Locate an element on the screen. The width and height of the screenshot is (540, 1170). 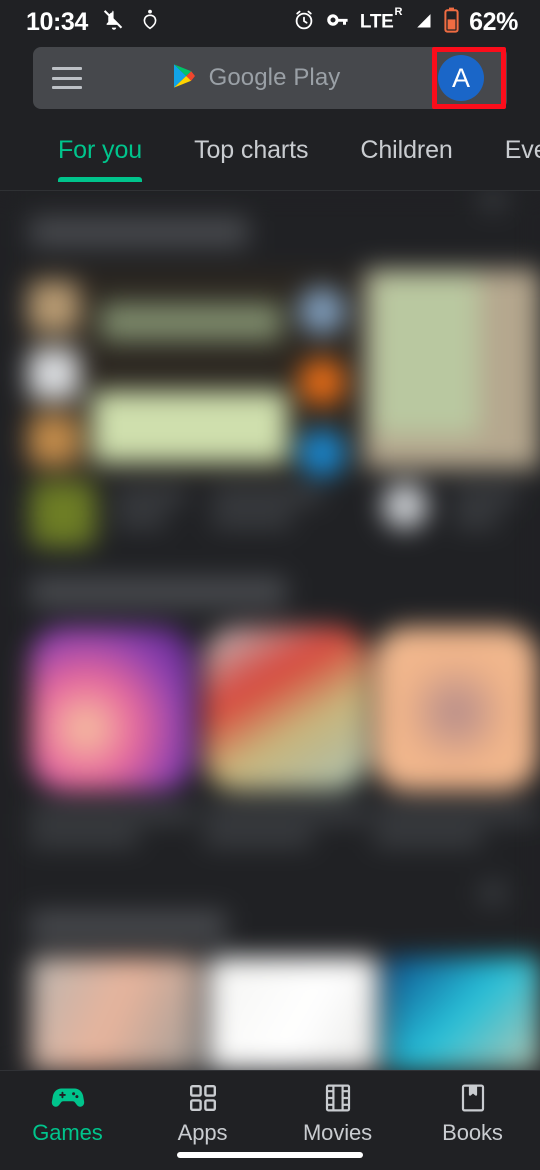
tab-for-you: For you is located at coordinates (100, 152).